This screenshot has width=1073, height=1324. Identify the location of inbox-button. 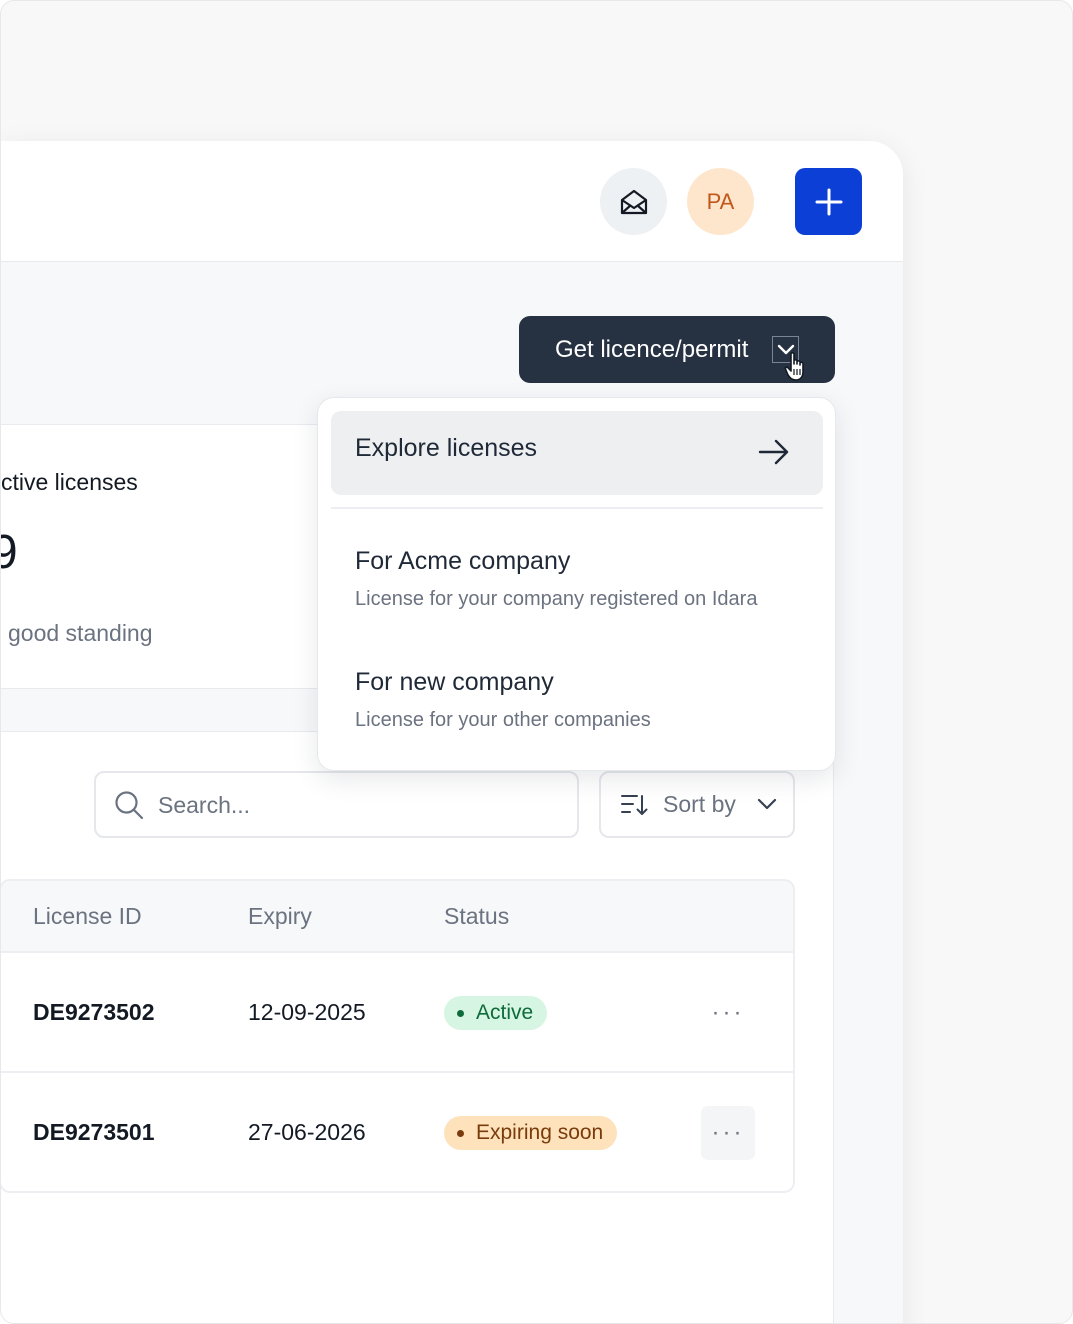
(633, 201).